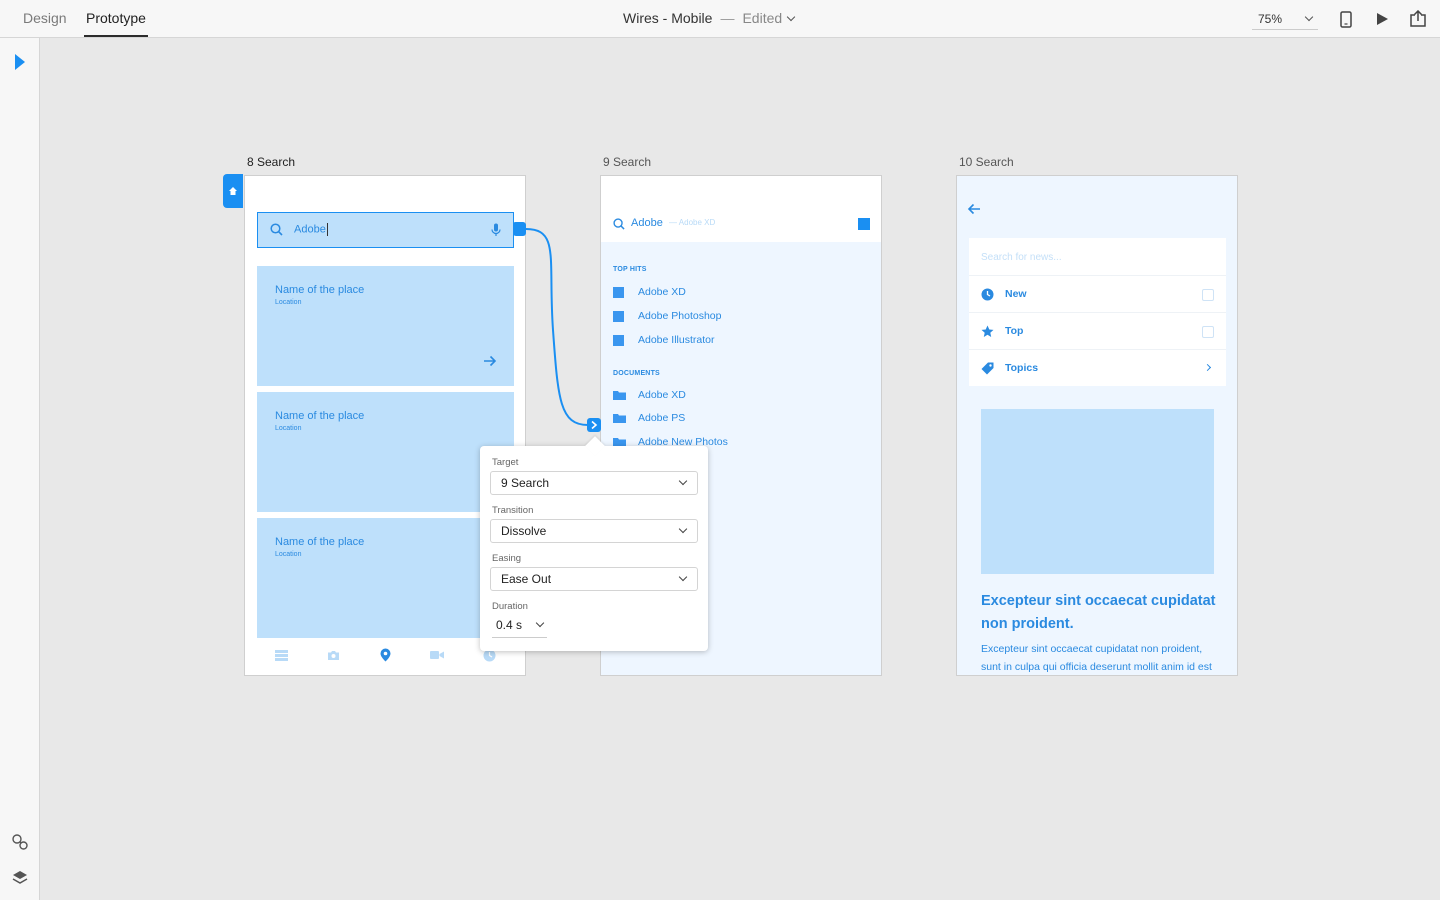 This screenshot has height=900, width=1440. Describe the element at coordinates (1207, 367) in the screenshot. I see `chevron-right-icon` at that location.